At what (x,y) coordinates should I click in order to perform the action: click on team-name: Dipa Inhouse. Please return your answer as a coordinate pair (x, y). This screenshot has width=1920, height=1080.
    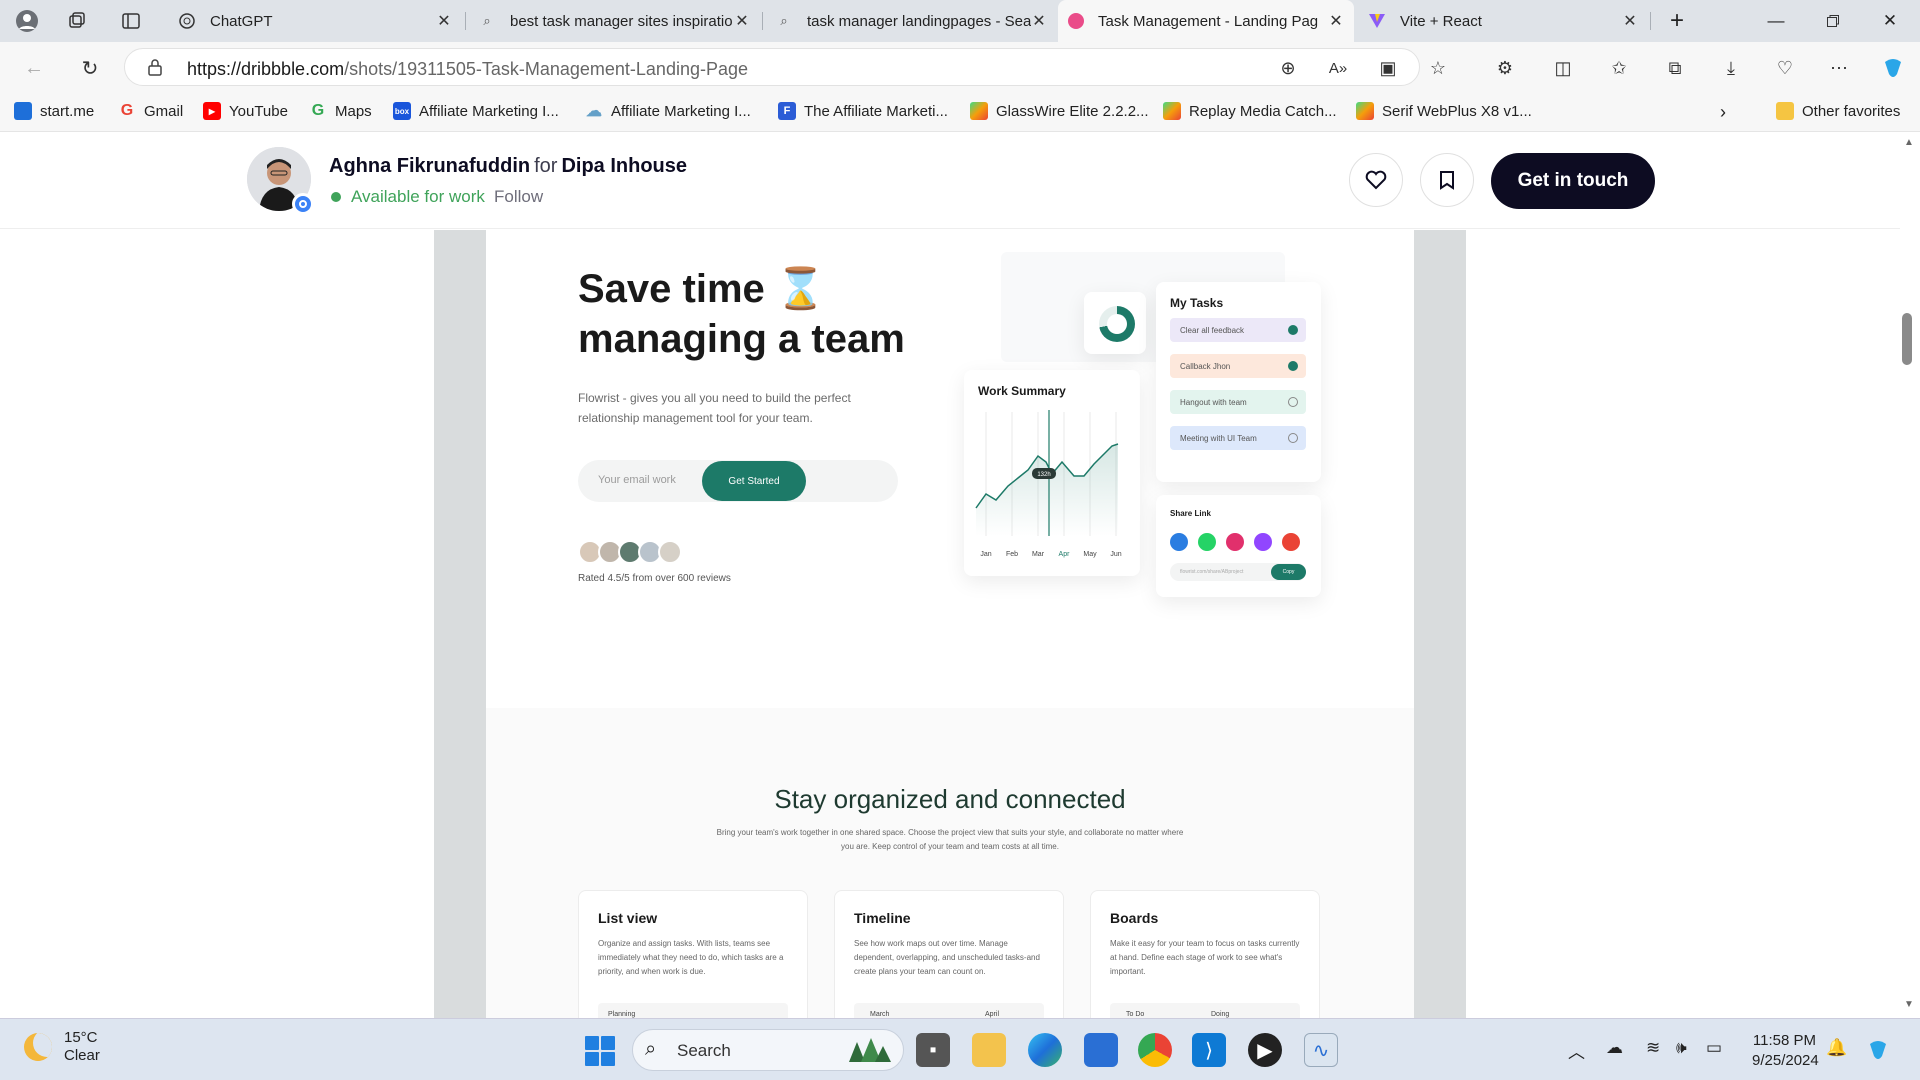
    Looking at the image, I should click on (624, 166).